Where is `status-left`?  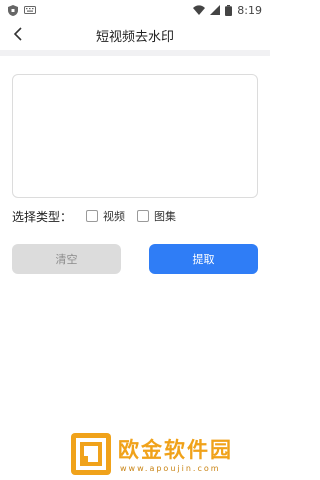 status-left is located at coordinates (22, 10).